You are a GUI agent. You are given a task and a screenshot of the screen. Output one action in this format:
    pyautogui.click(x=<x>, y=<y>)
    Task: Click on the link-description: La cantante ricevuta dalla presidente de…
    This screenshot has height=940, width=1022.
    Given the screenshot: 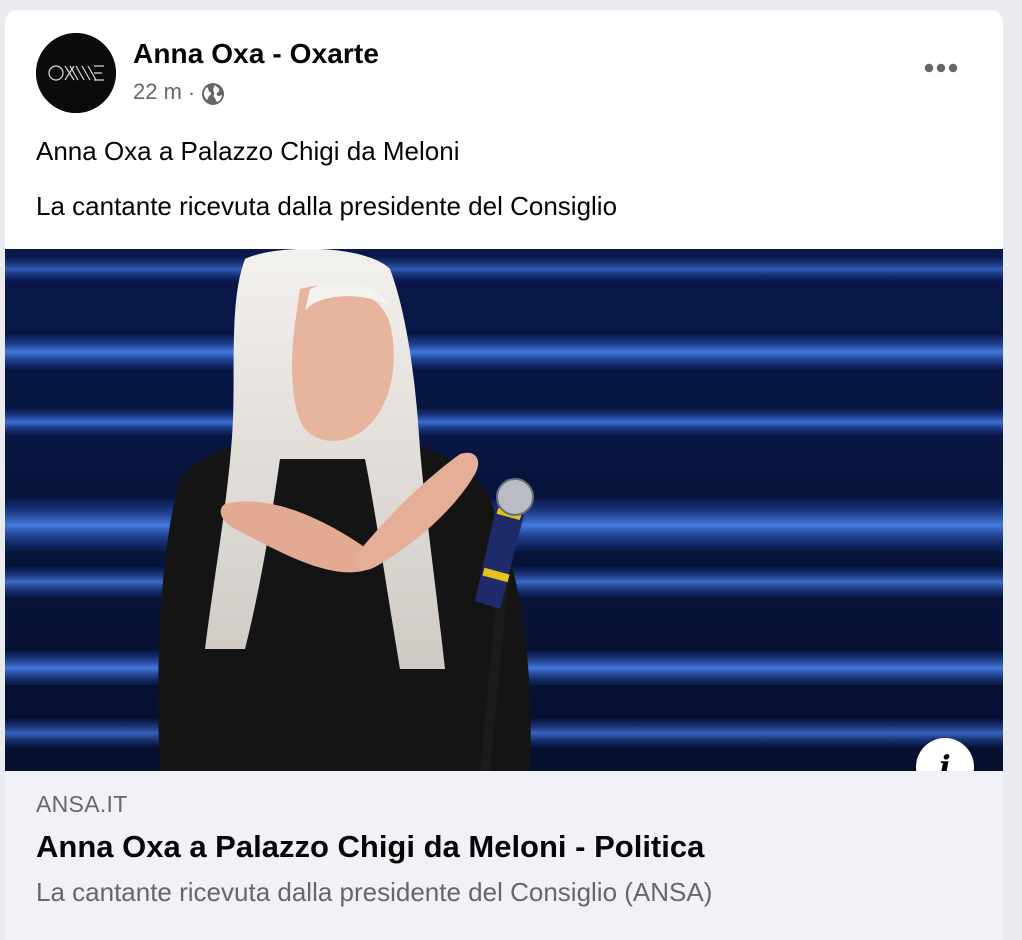 What is the action you would take?
    pyautogui.click(x=374, y=892)
    